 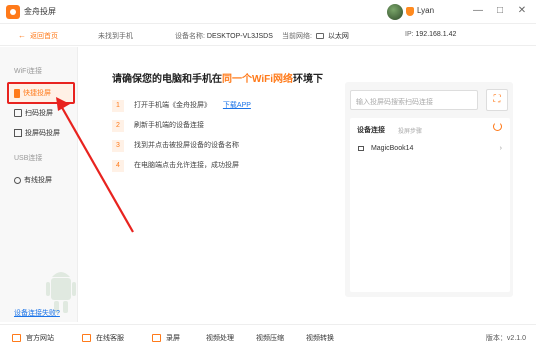 I want to click on official-site-button: 官方网站, so click(x=33, y=338).